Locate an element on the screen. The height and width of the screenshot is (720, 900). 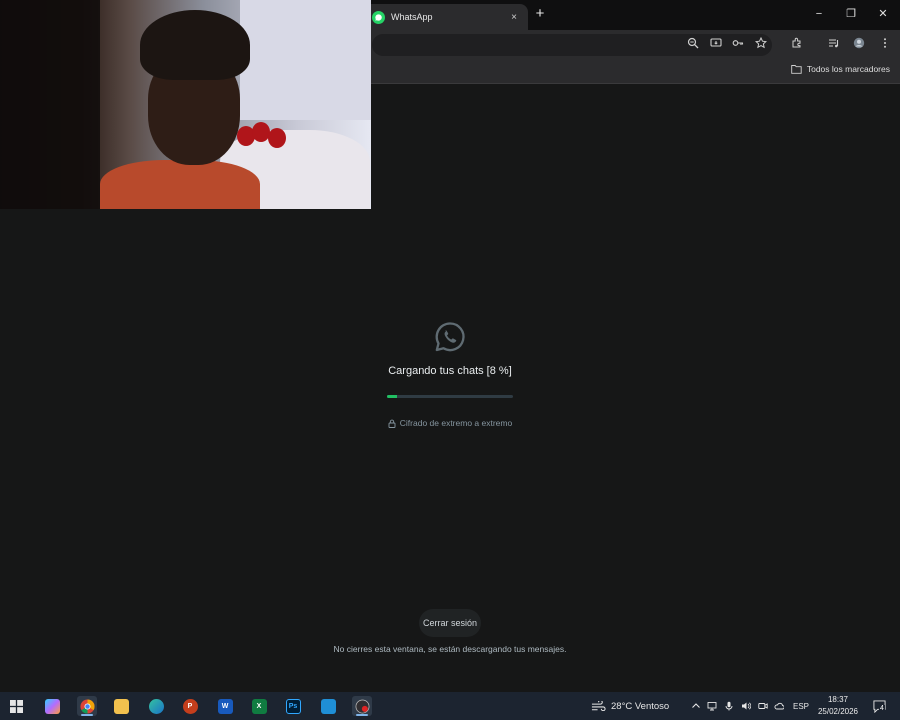
chrome-icon is located at coordinates (87, 706).